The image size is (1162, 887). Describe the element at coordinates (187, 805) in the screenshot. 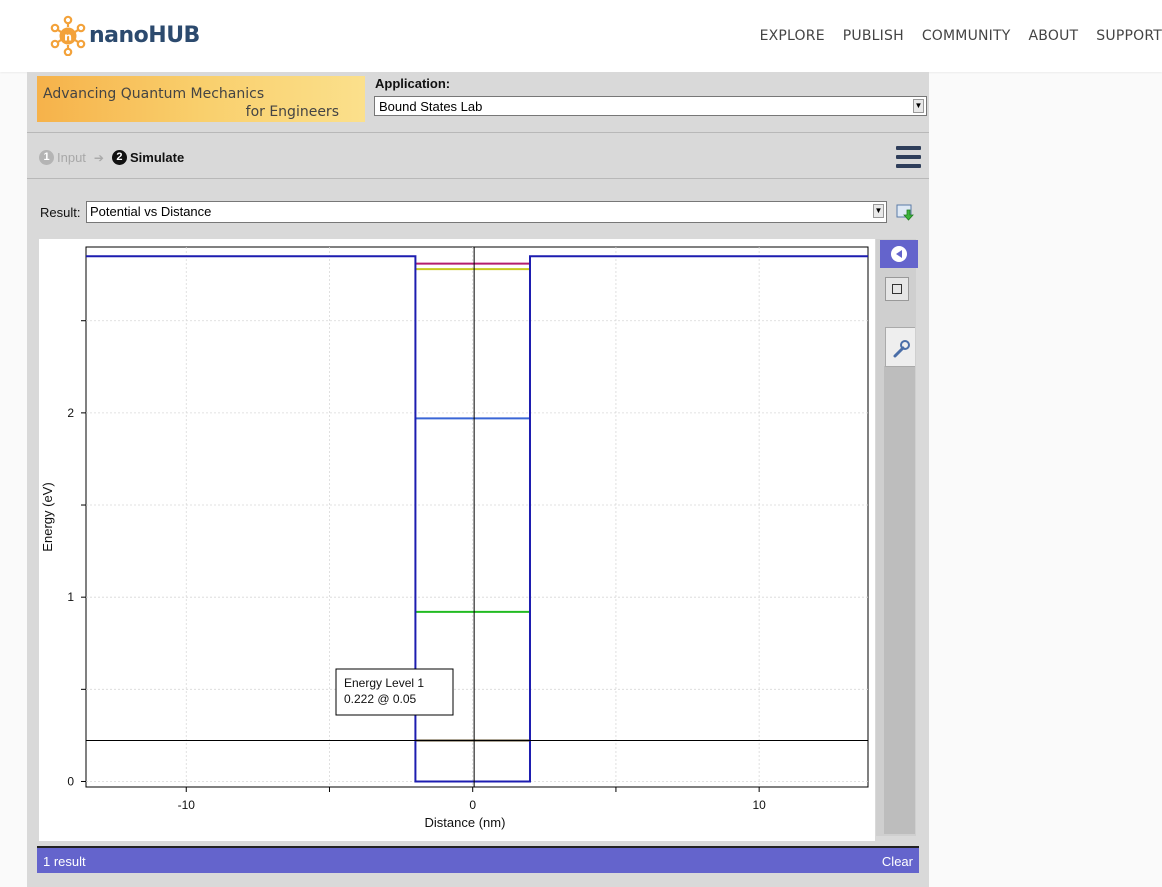

I see `x-tick-label: -10` at that location.